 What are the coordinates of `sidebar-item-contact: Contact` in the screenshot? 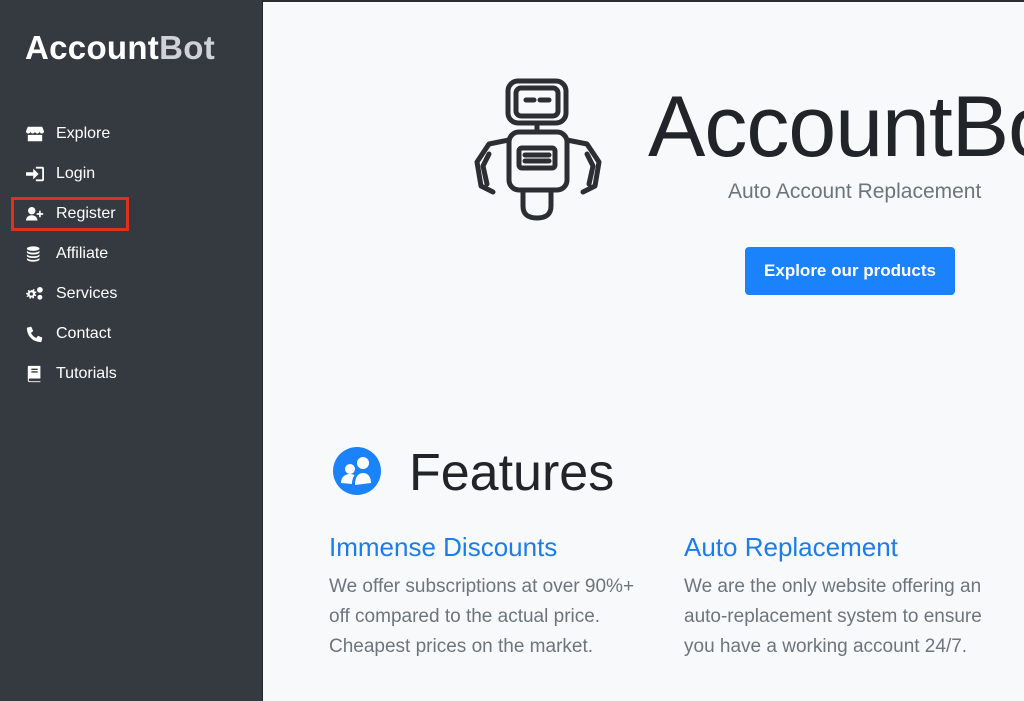 It's located at (131, 334).